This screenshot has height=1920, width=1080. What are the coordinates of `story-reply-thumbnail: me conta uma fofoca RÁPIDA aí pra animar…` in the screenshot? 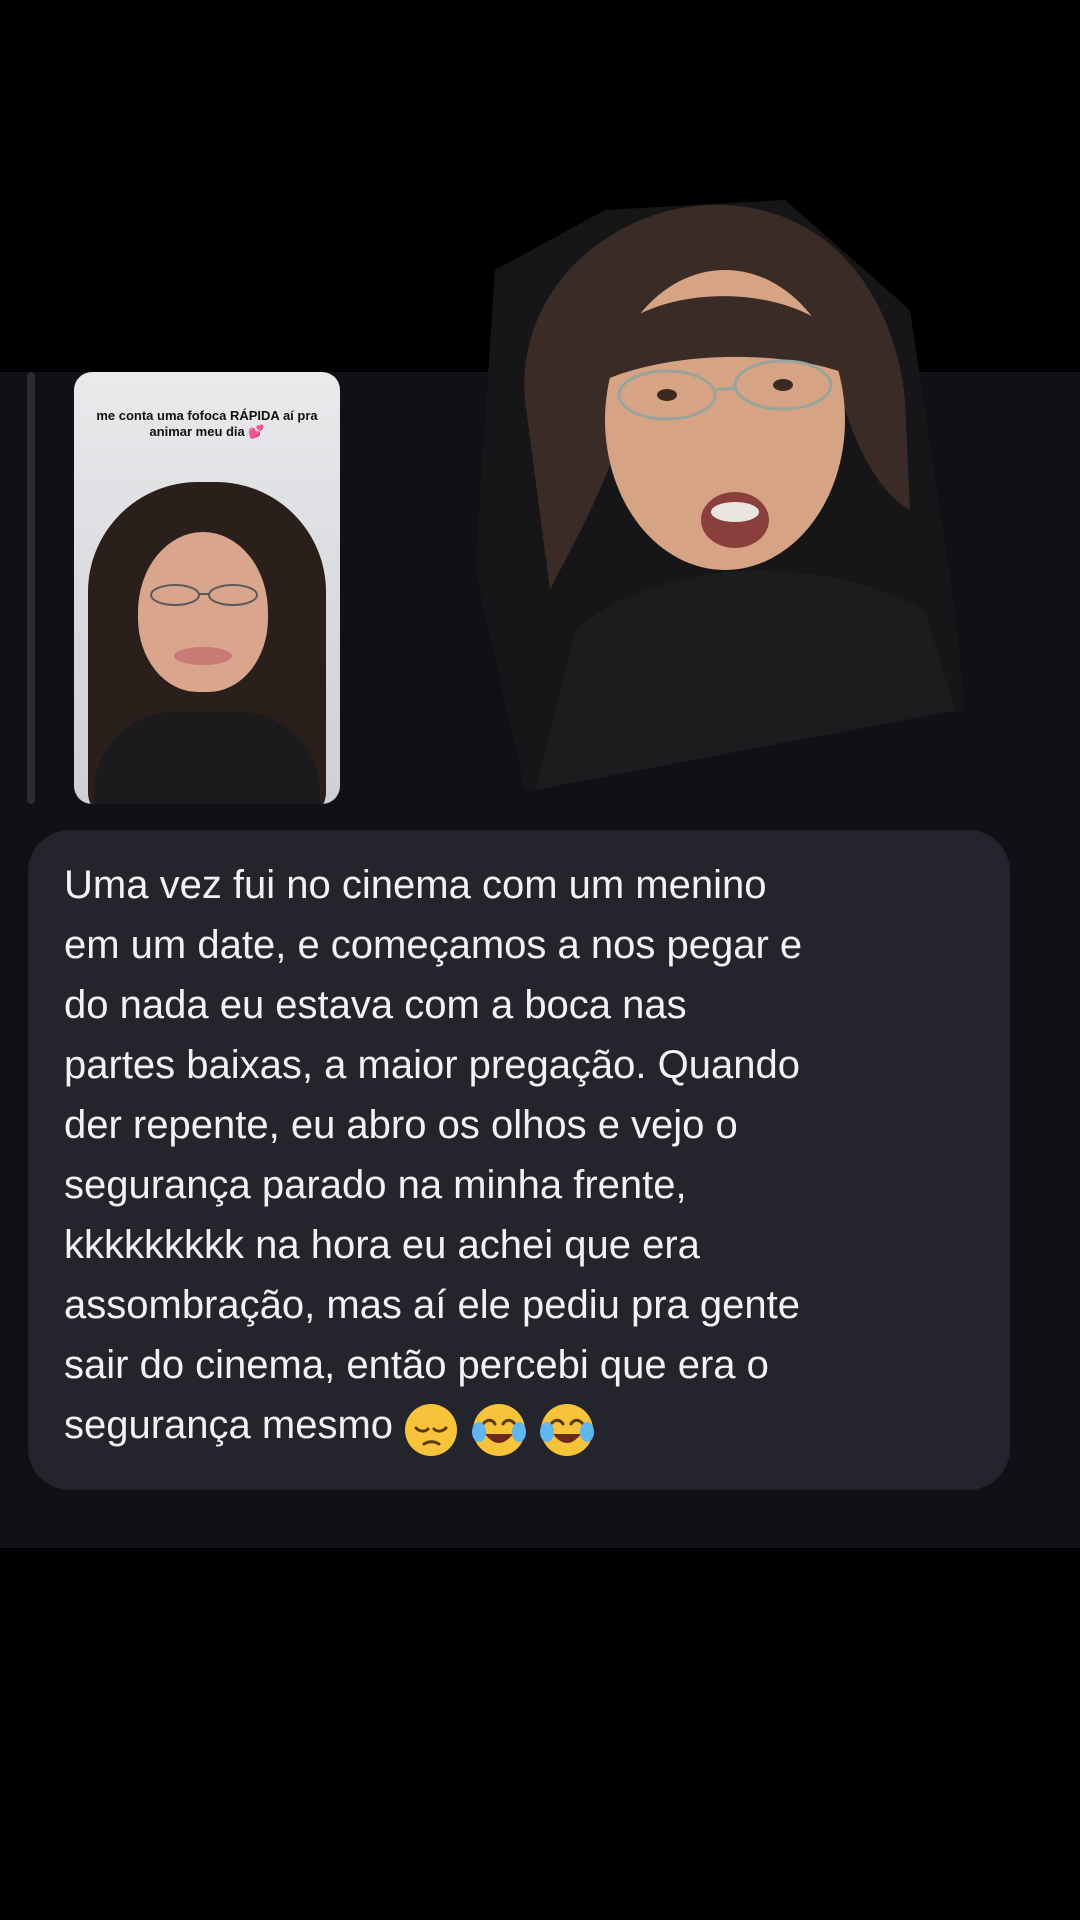 It's located at (207, 588).